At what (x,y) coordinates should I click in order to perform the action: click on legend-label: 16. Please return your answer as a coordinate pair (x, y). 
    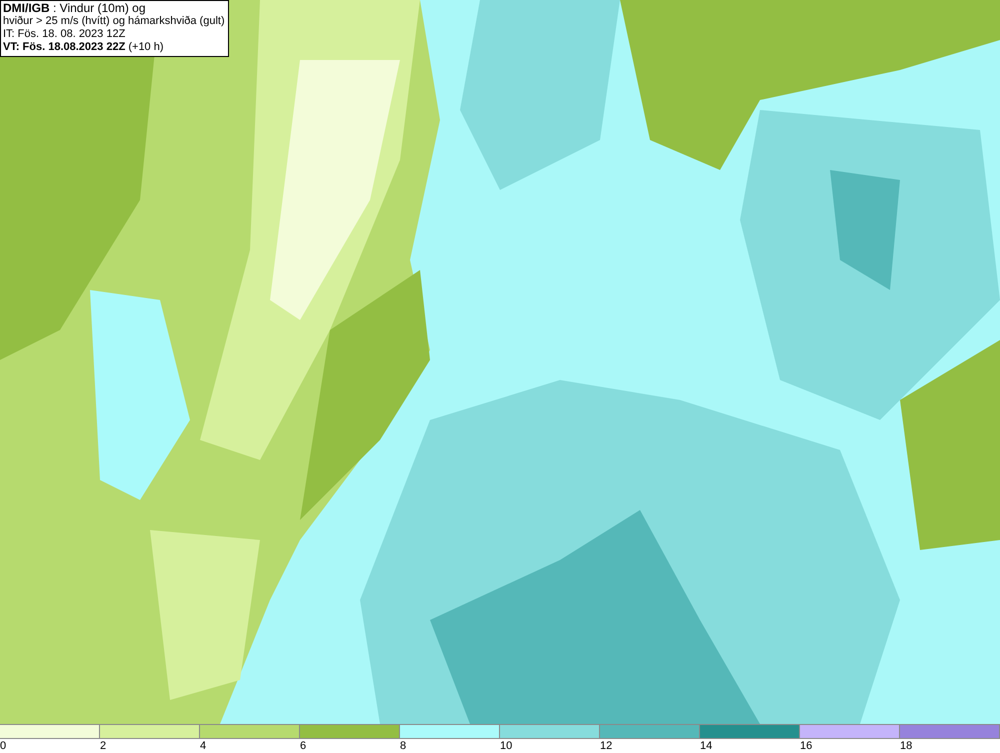
    Looking at the image, I should click on (806, 746).